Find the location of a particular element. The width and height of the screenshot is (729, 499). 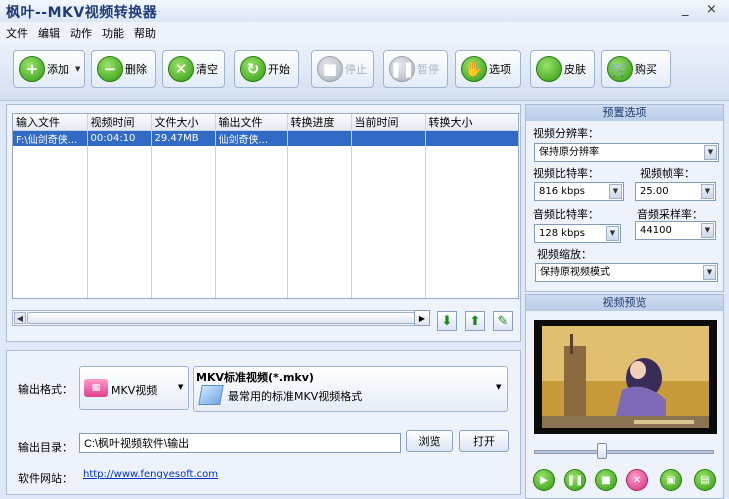

open-folder-button: ▤ is located at coordinates (705, 480).